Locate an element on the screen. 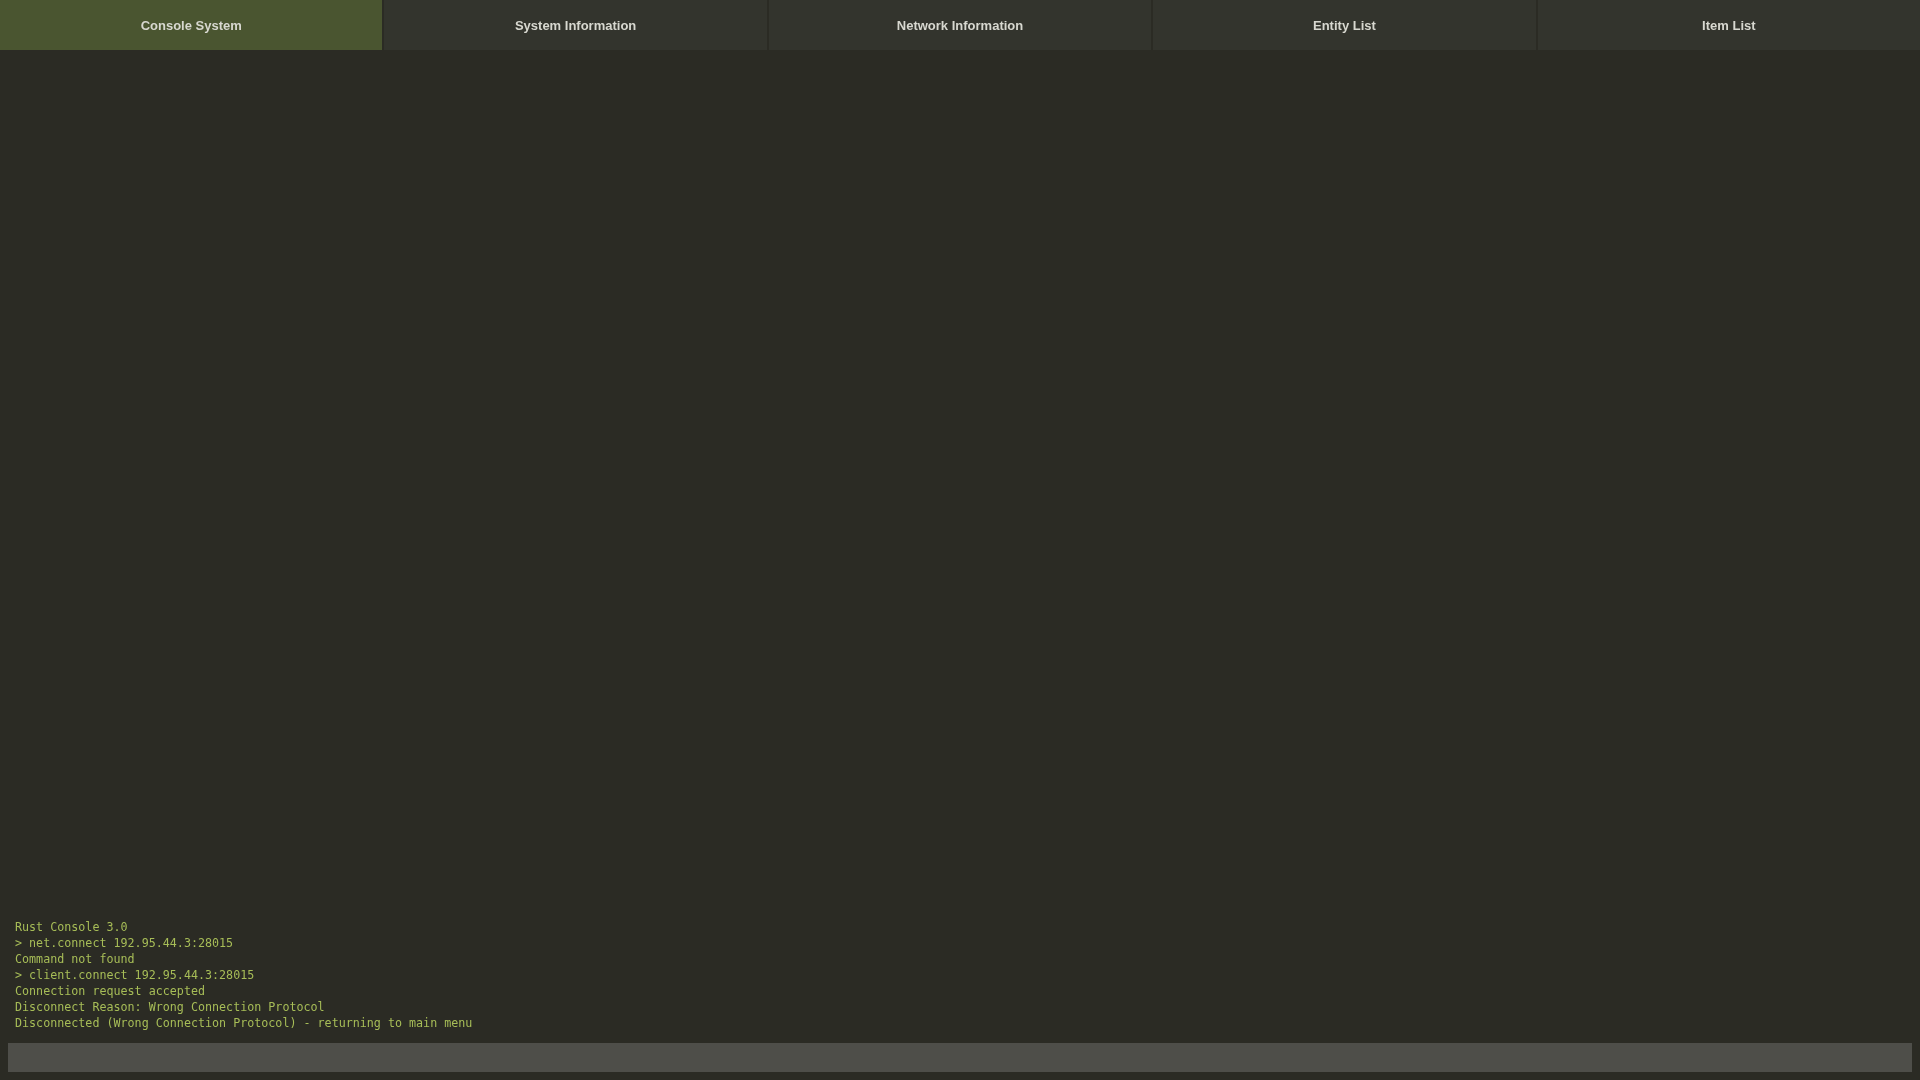  console-line: Command not found is located at coordinates (75, 959).